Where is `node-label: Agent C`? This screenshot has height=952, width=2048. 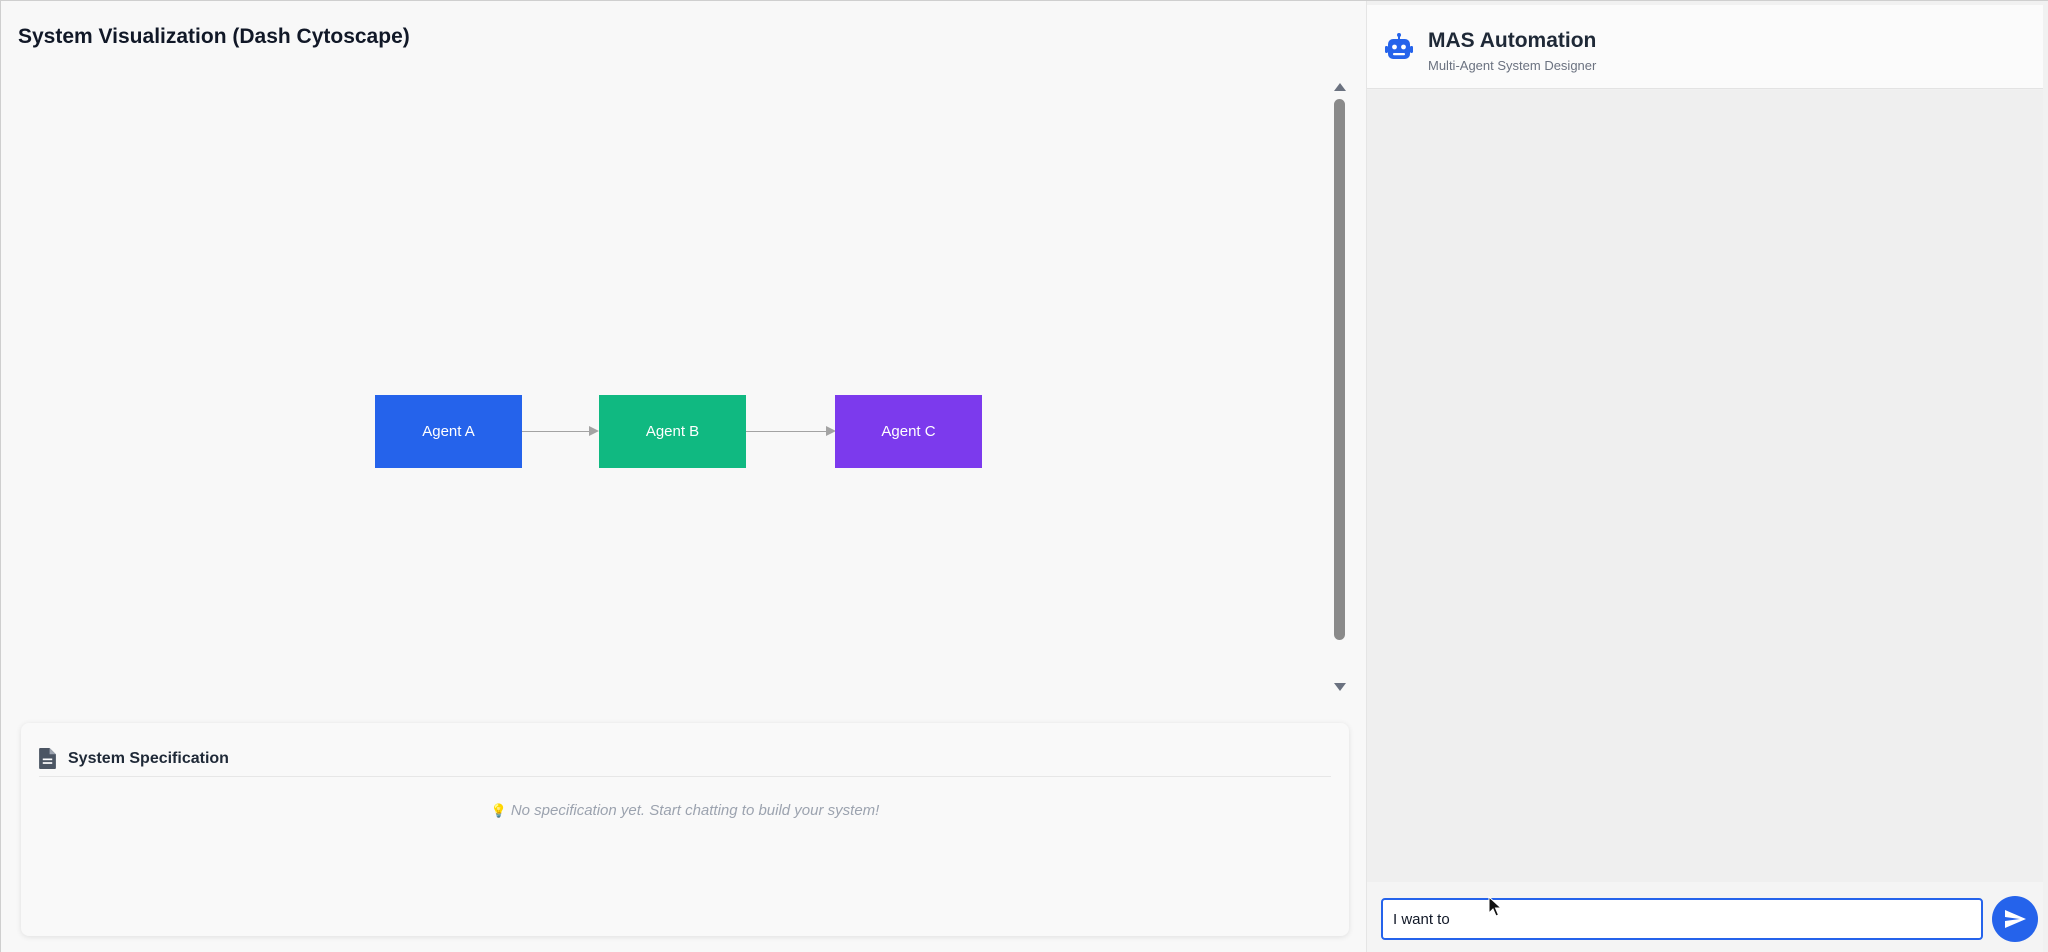
node-label: Agent C is located at coordinates (908, 431).